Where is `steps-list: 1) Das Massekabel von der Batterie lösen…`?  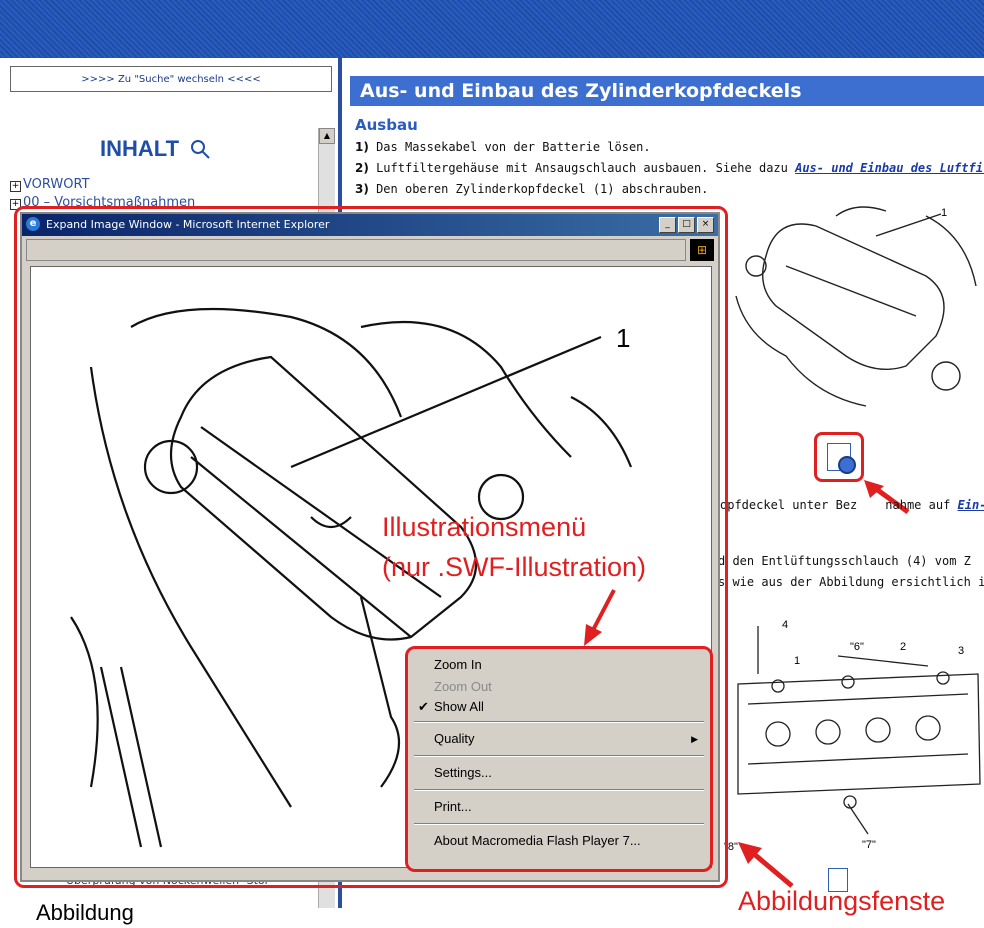 steps-list: 1) Das Massekabel von der Batterie lösen… is located at coordinates (669, 168).